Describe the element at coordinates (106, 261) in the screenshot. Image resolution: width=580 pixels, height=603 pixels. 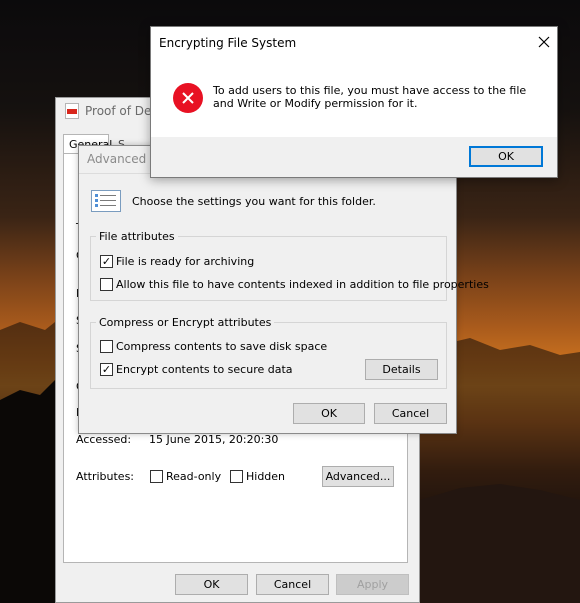
I see `archive-checkbox: ✓` at that location.